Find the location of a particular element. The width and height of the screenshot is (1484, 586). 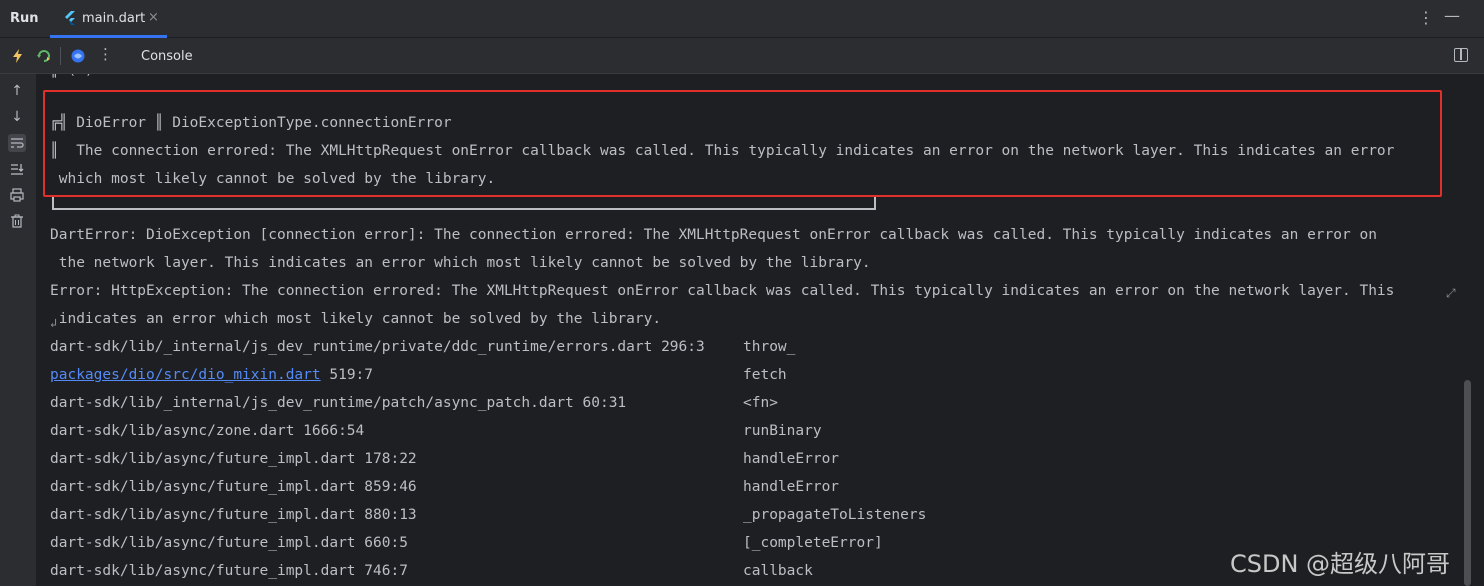

watermark: CSDN @超级八阿哥 is located at coordinates (1340, 564).